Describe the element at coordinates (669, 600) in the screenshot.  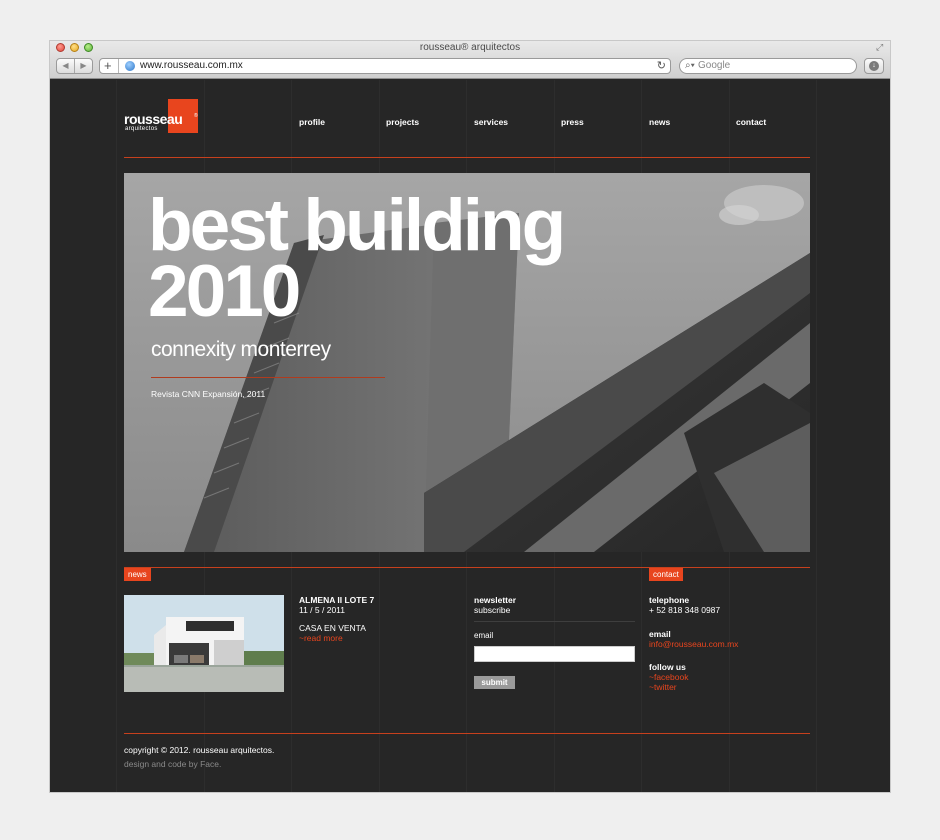
I see `telephone-label: telephone` at that location.